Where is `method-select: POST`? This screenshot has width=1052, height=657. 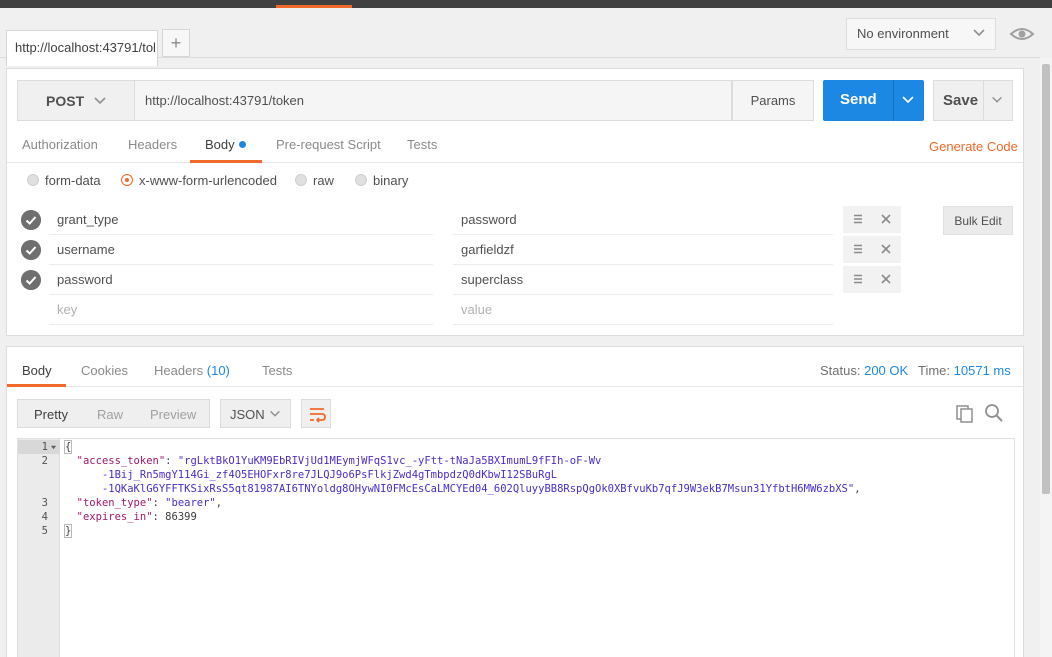
method-select: POST is located at coordinates (76, 100).